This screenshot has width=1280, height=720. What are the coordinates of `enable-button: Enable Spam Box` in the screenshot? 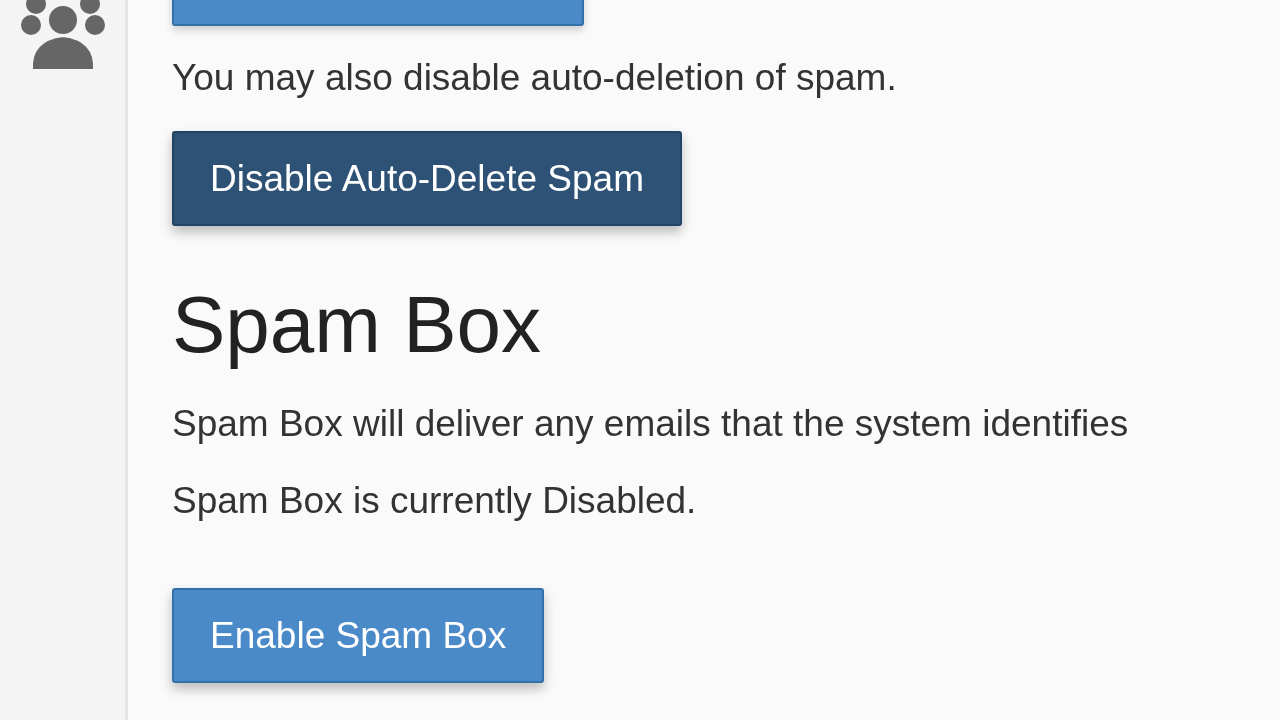 It's located at (358, 635).